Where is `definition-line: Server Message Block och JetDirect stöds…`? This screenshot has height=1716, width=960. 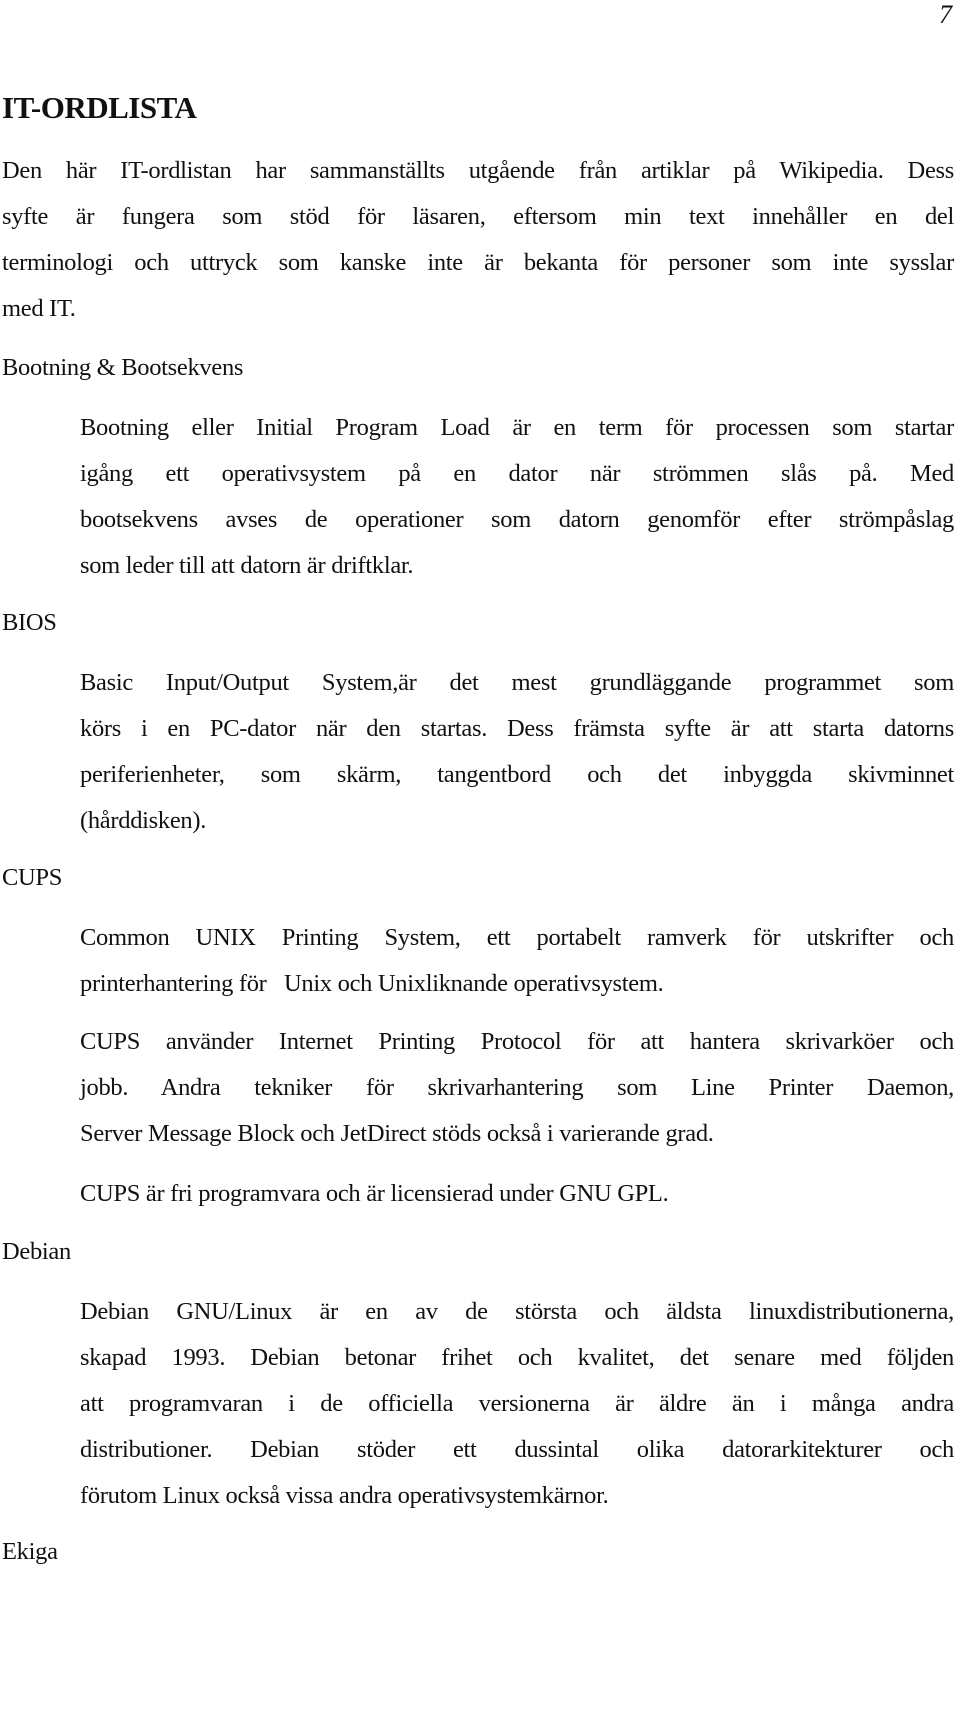 definition-line: Server Message Block och JetDirect stöds… is located at coordinates (397, 1133).